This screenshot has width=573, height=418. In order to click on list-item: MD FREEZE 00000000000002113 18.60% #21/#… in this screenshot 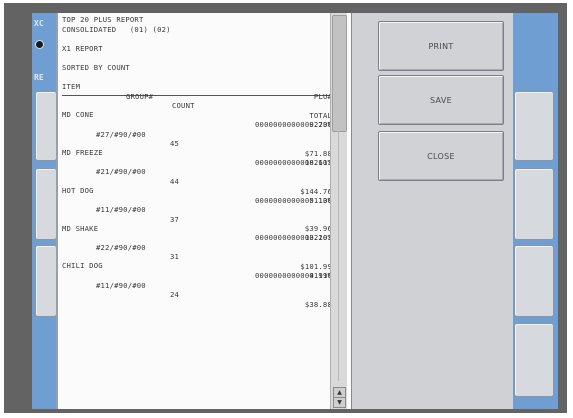, I will do `click(197, 167)`.